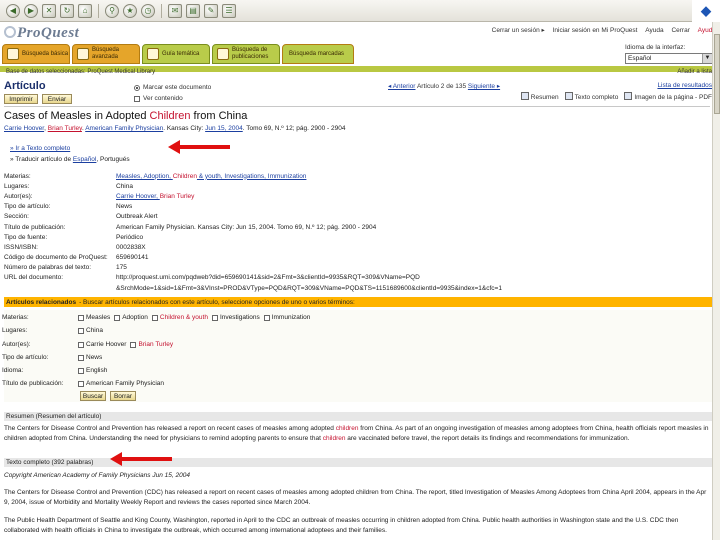 The height and width of the screenshot is (540, 720). What do you see at coordinates (94, 357) in the screenshot?
I see `term-label: News` at bounding box center [94, 357].